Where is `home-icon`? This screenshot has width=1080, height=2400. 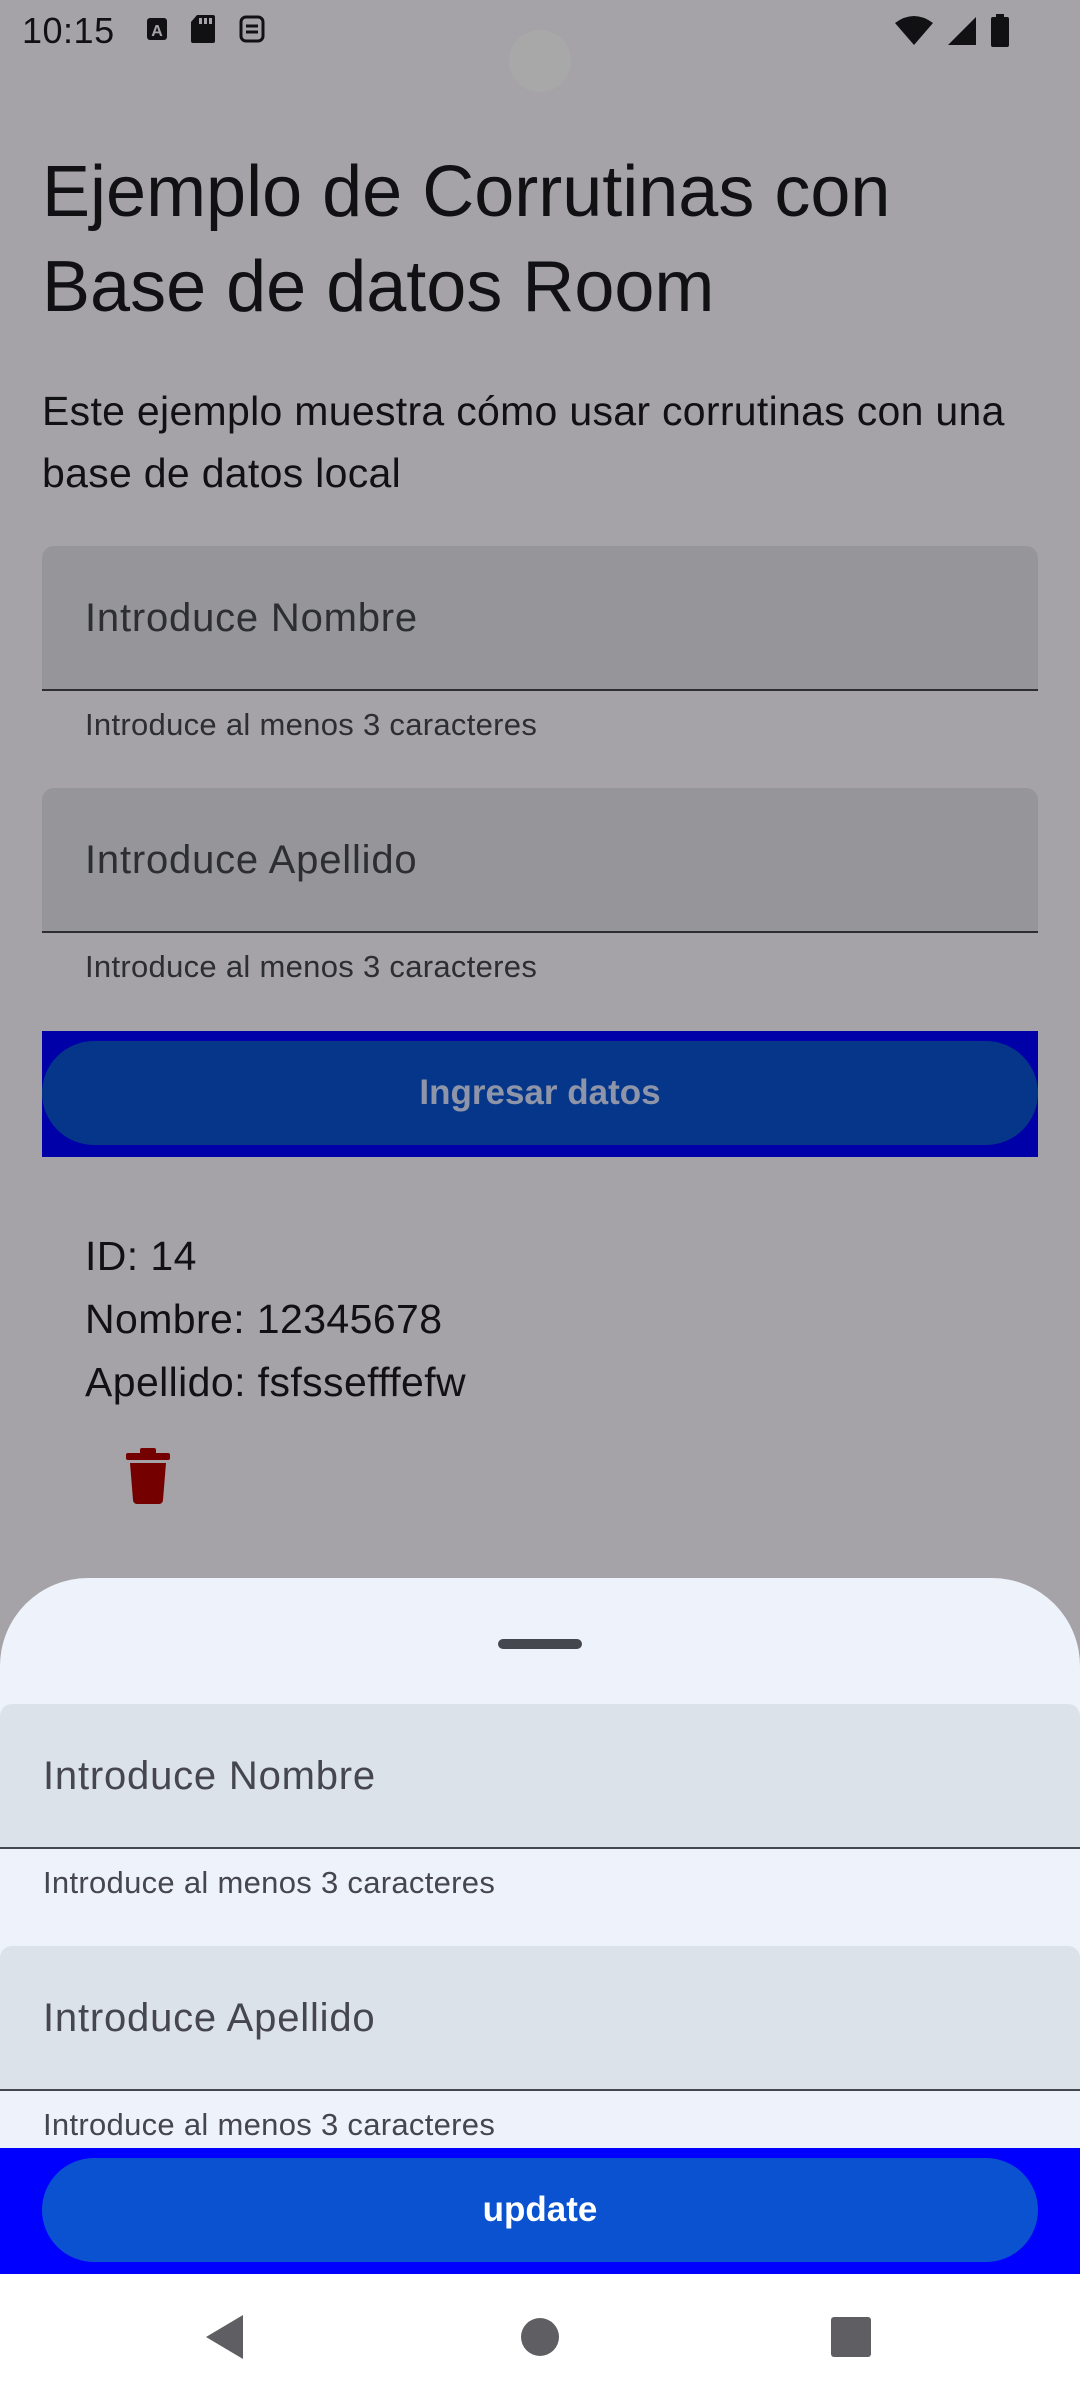 home-icon is located at coordinates (540, 2337).